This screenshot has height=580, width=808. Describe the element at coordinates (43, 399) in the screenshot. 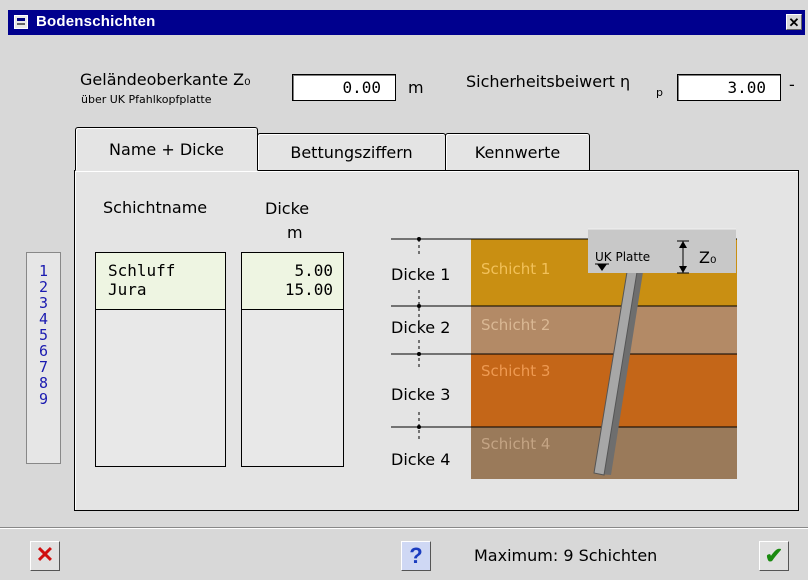

I see `row-number: 9` at that location.